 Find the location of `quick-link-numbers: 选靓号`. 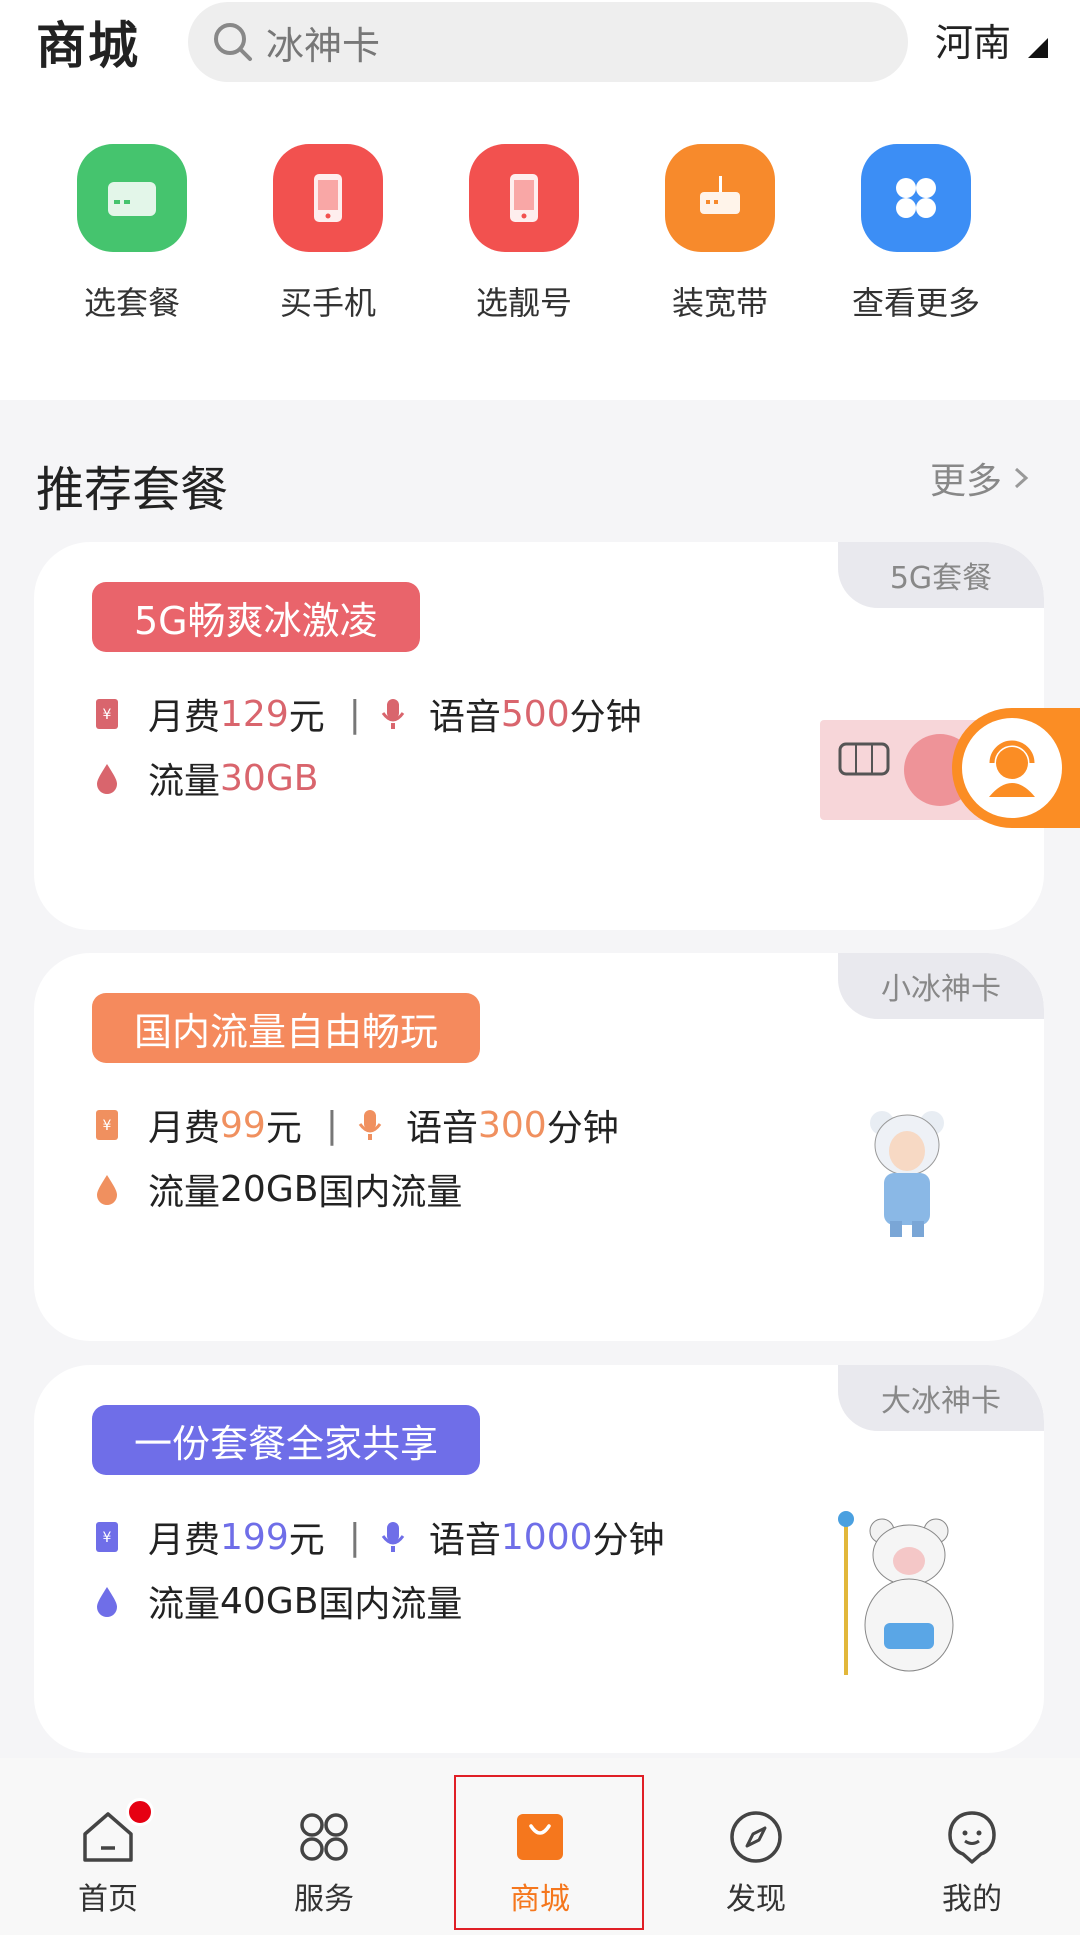

quick-link-numbers: 选靓号 is located at coordinates (524, 234).